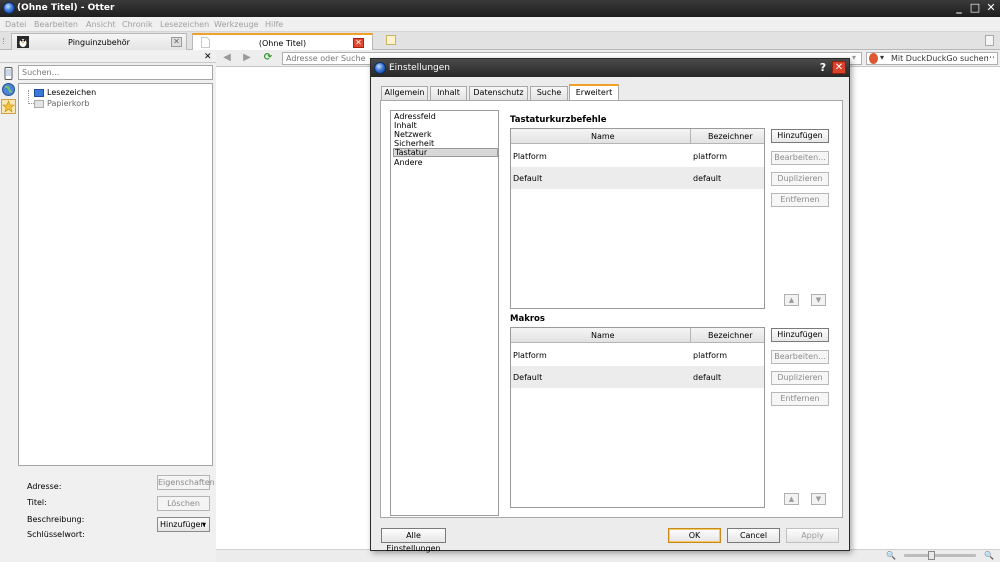  What do you see at coordinates (56, 519) in the screenshot?
I see `description-label: Beschreibung:` at bounding box center [56, 519].